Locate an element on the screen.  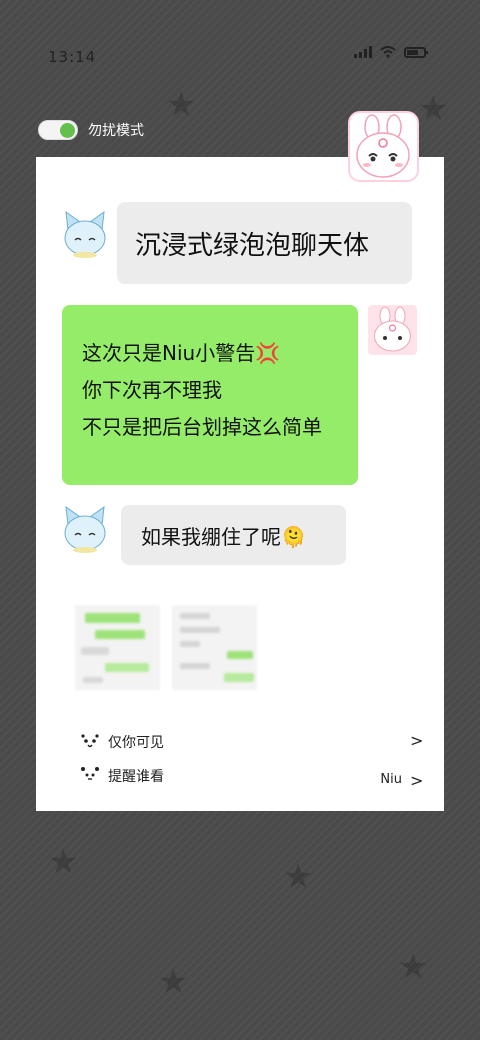
bear-face-icon is located at coordinates (90, 777).